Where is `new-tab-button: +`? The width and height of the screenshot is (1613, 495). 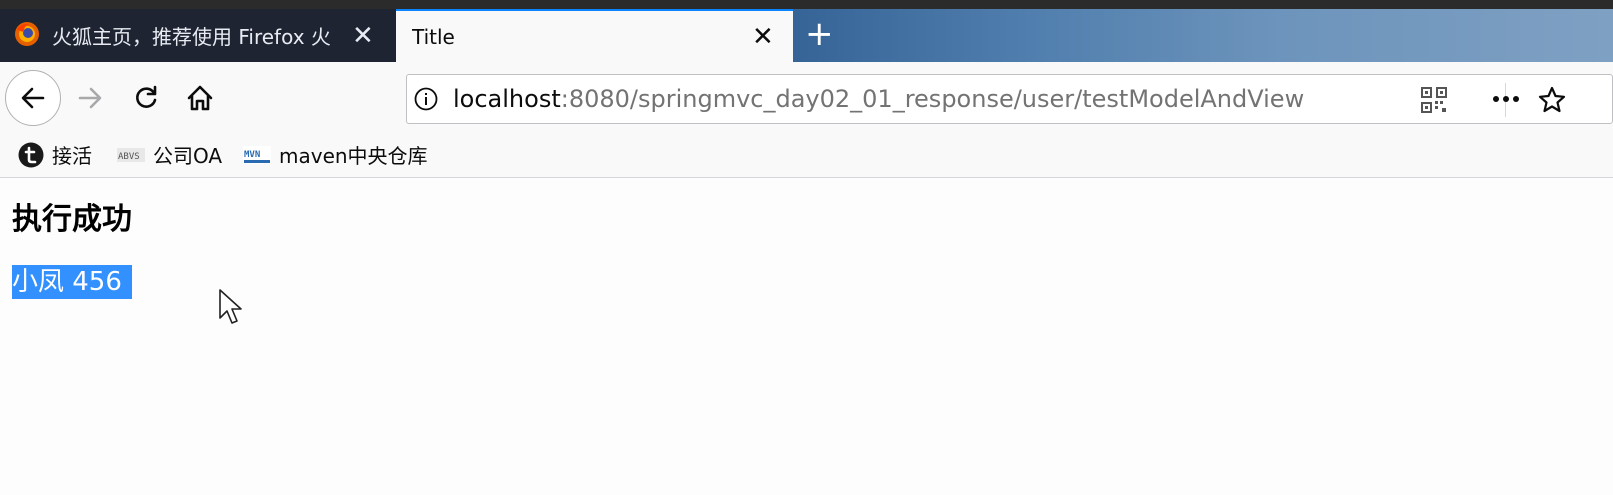
new-tab-button: + is located at coordinates (819, 34).